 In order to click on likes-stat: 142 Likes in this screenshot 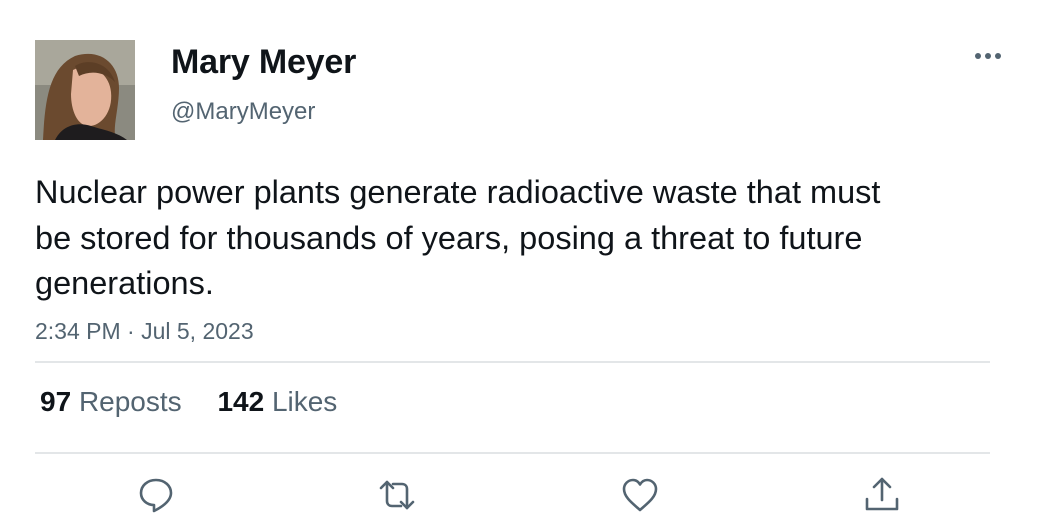, I will do `click(277, 402)`.